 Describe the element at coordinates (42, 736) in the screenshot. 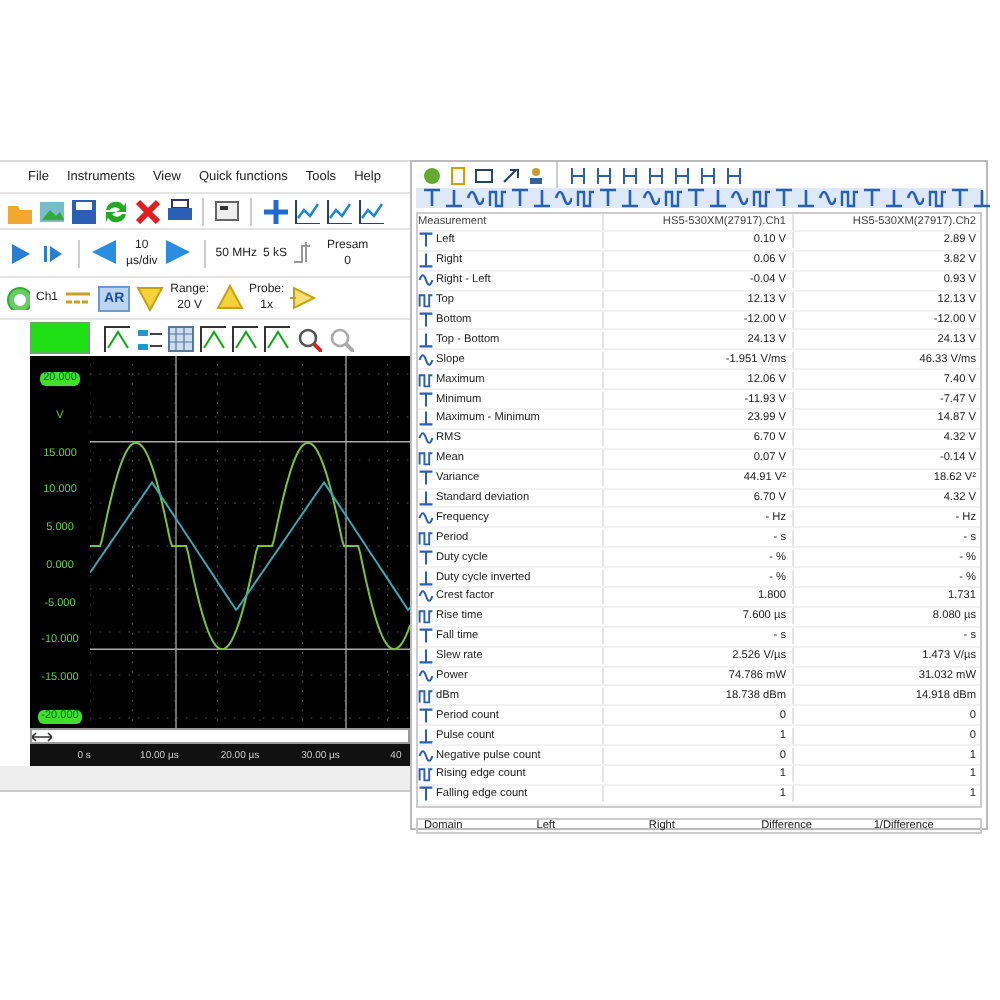

I see `arrows-icon` at that location.